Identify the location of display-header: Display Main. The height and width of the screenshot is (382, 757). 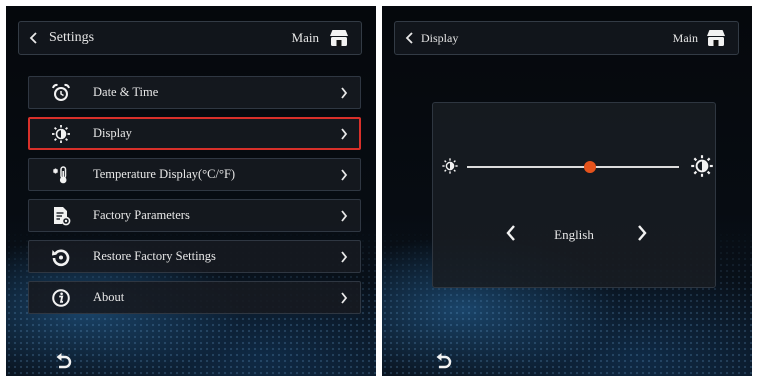
(566, 38).